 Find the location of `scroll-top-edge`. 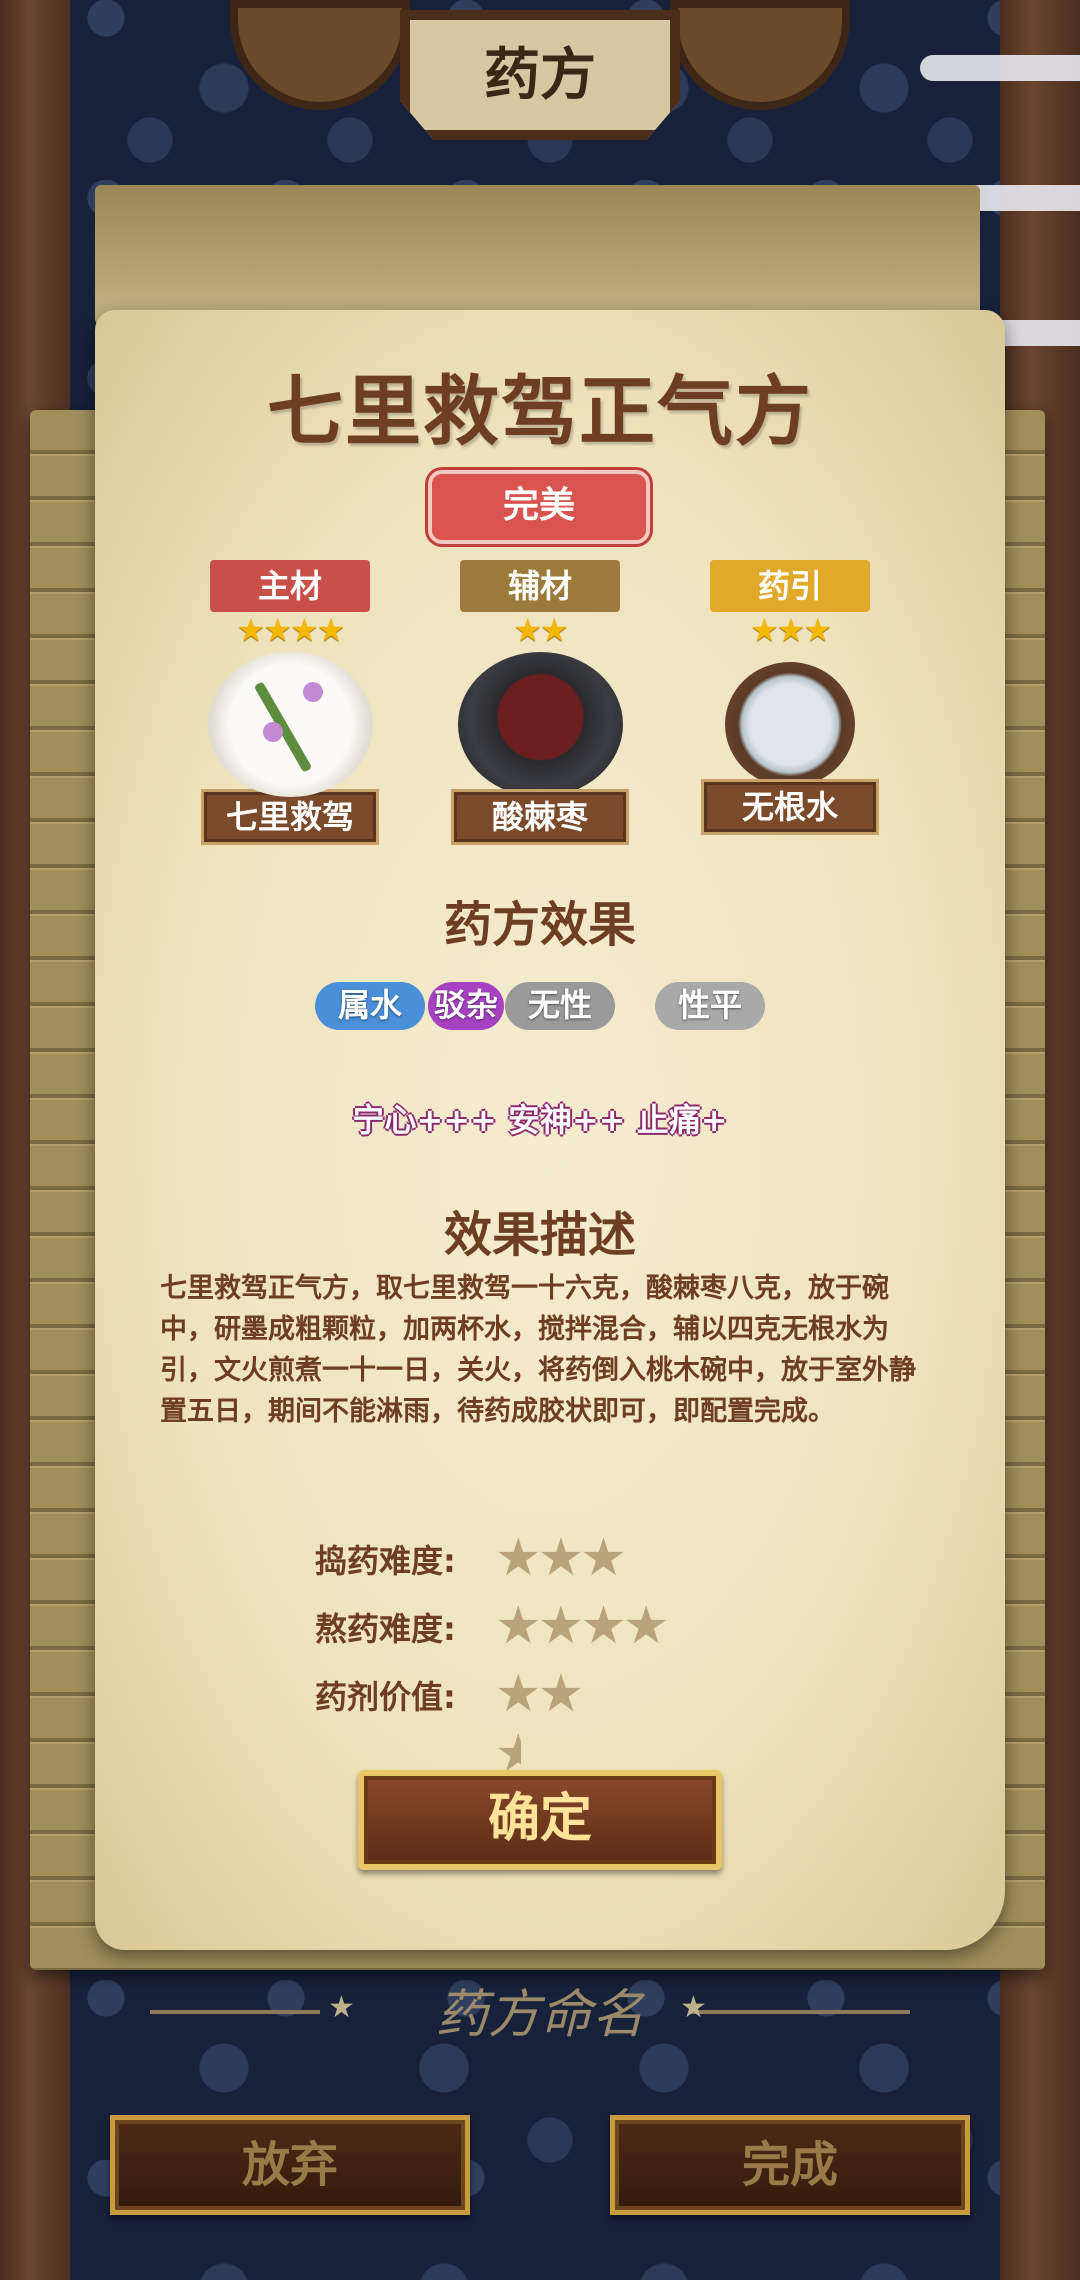

scroll-top-edge is located at coordinates (537, 255).